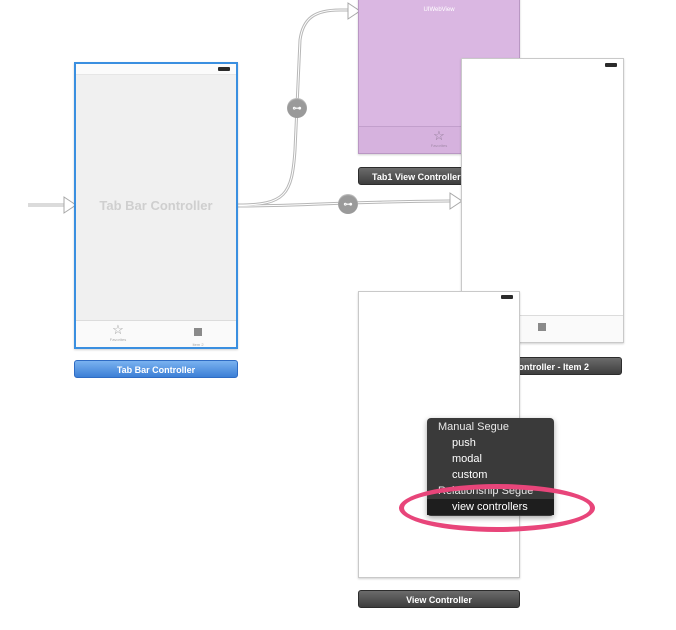 The width and height of the screenshot is (676, 630). Describe the element at coordinates (415, 176) in the screenshot. I see `scene-label-tab1: Tab1 View Controller` at that location.